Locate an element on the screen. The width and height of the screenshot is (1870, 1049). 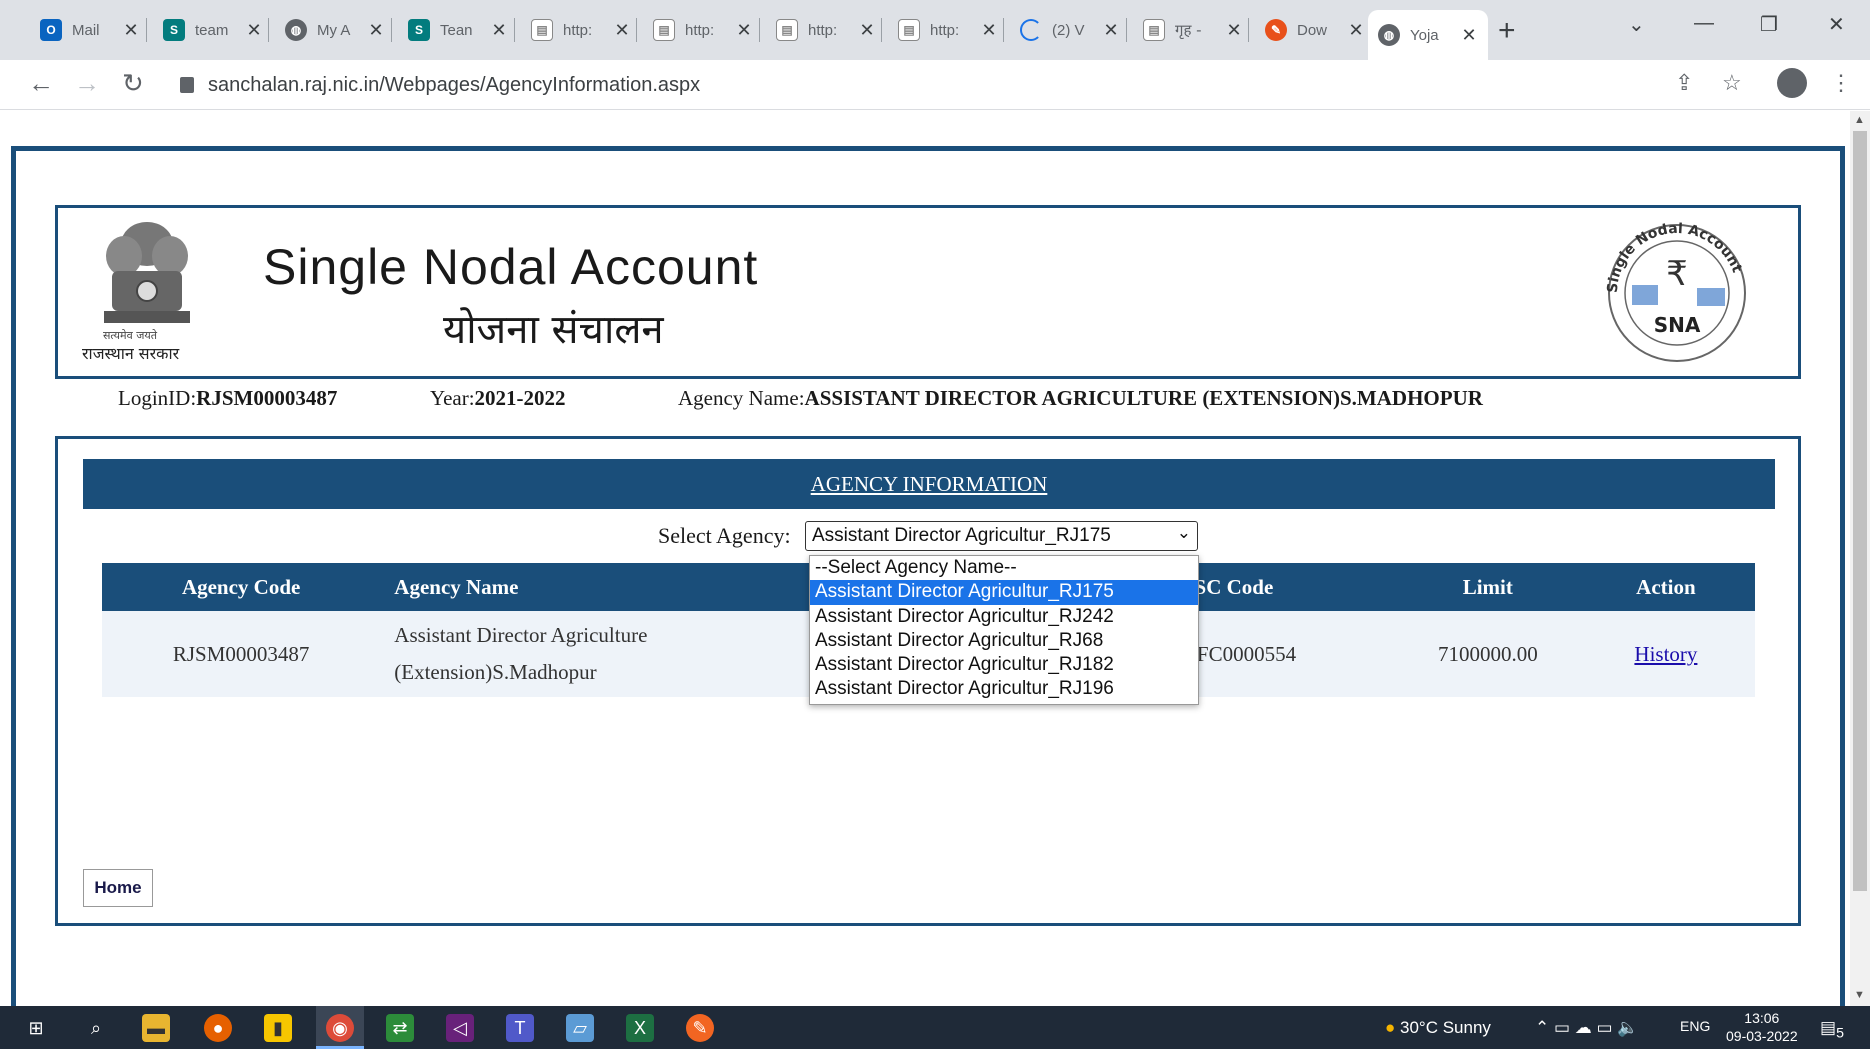
document-viewer-icon: ▱ is located at coordinates (580, 1028).